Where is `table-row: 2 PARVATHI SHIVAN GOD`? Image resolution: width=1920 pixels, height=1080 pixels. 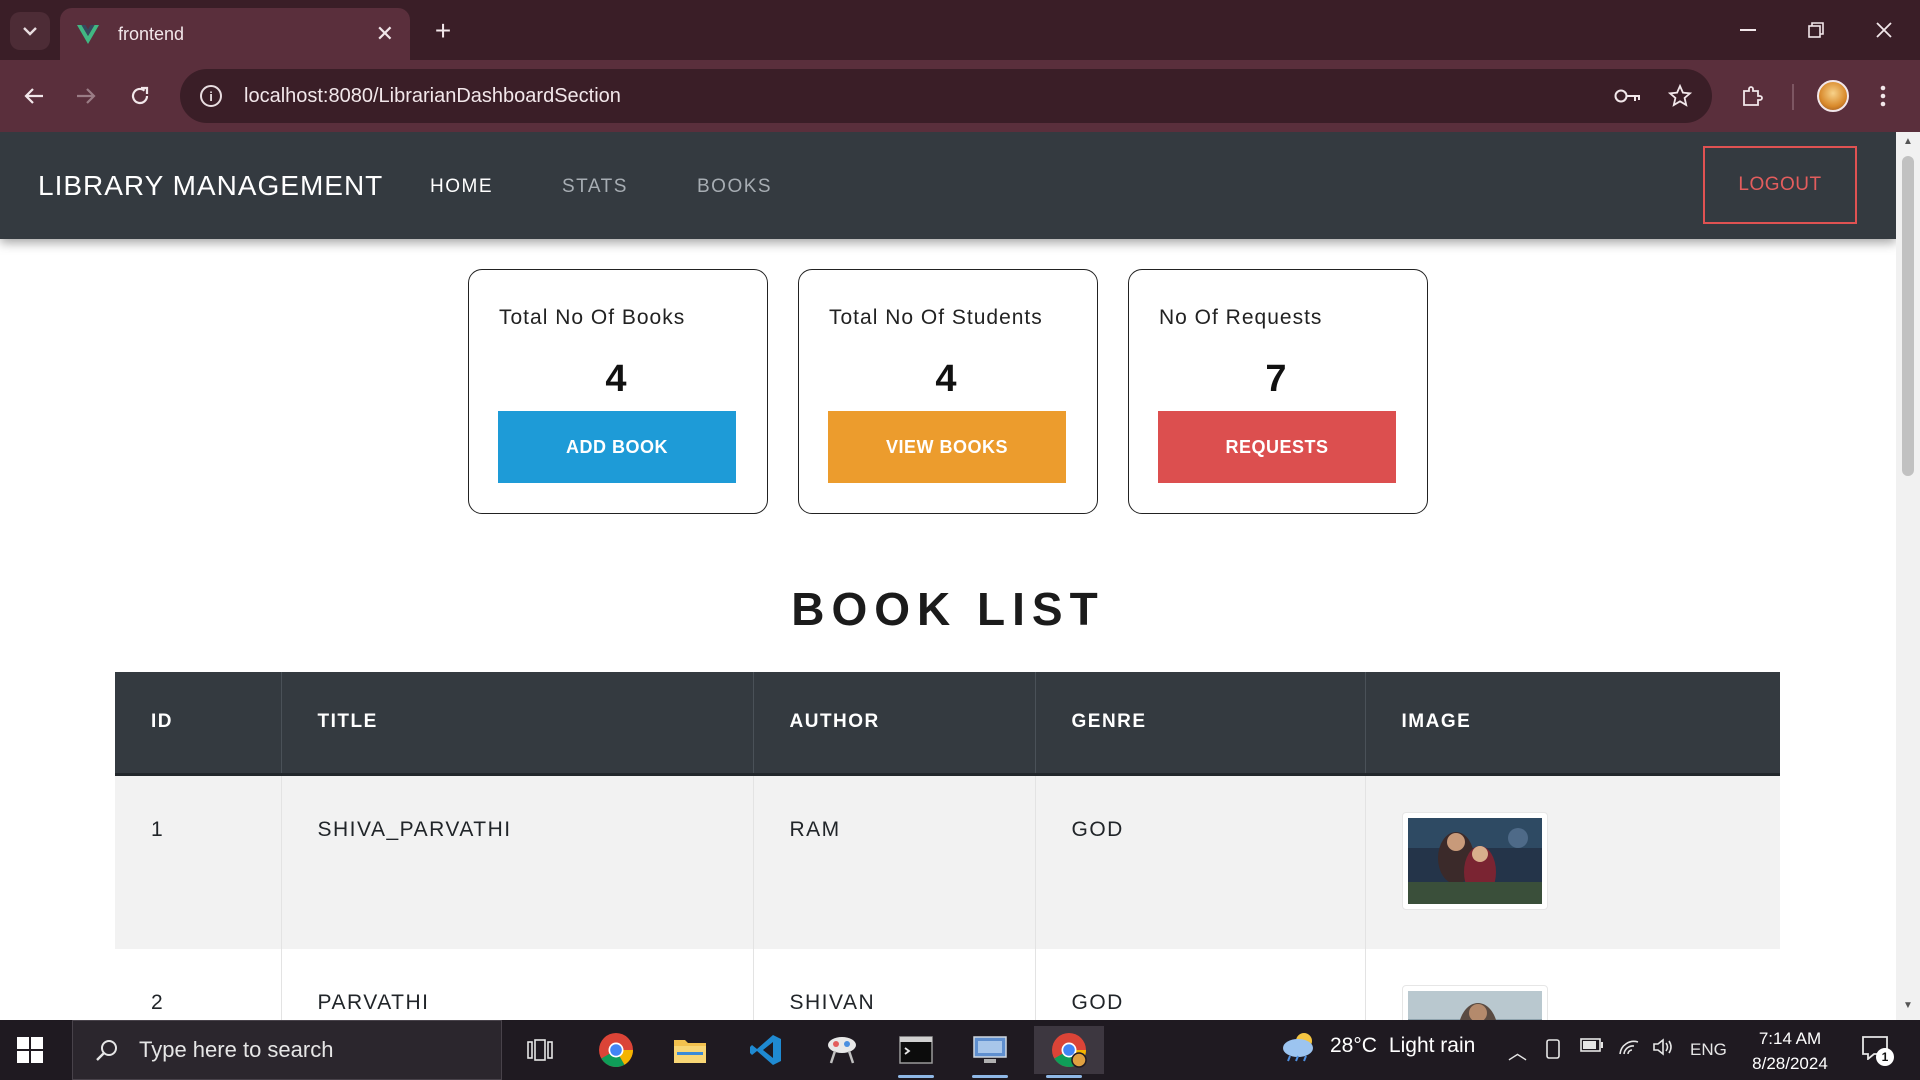
table-row: 2 PARVATHI SHIVAN GOD is located at coordinates (947, 984).